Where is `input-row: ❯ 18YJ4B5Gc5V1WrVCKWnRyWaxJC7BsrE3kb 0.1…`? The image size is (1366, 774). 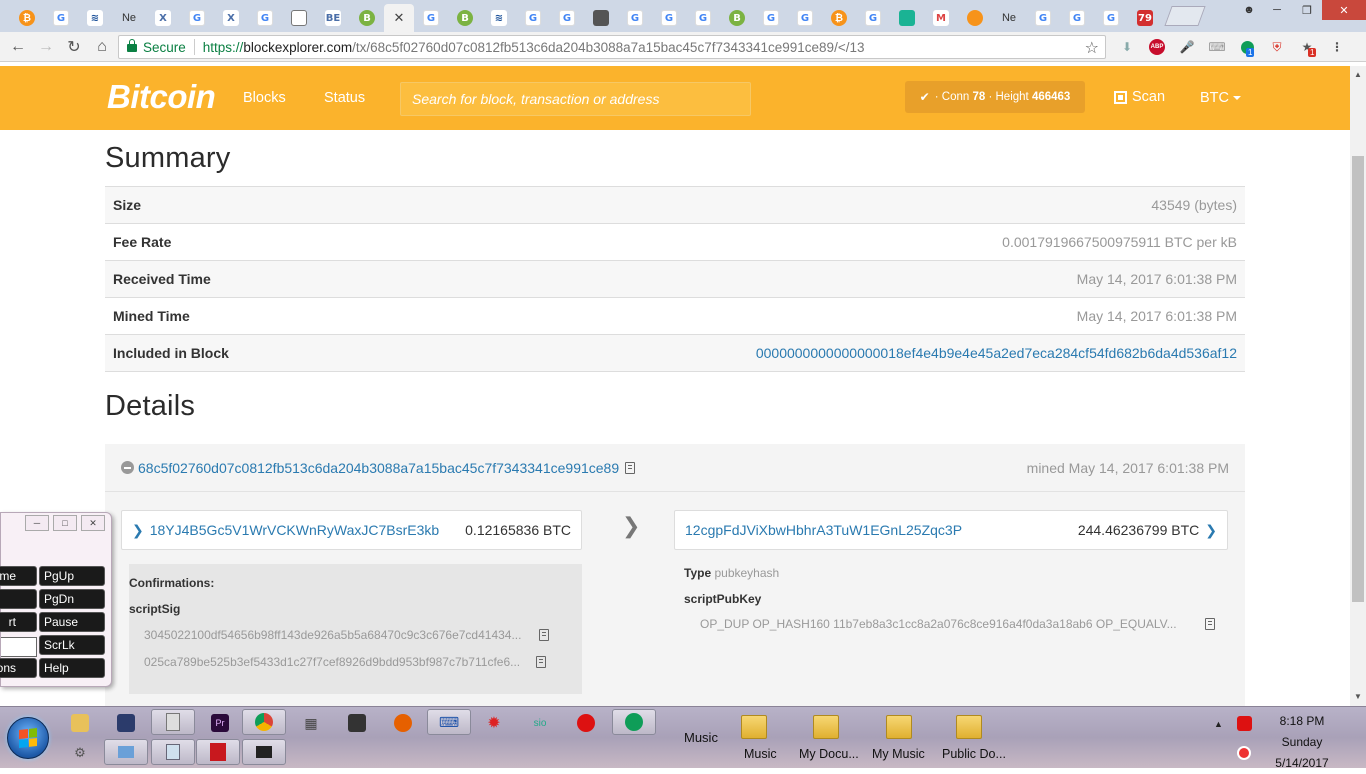
input-row: ❯ 18YJ4B5Gc5V1WrVCKWnRyWaxJC7BsrE3kb 0.1… is located at coordinates (351, 530).